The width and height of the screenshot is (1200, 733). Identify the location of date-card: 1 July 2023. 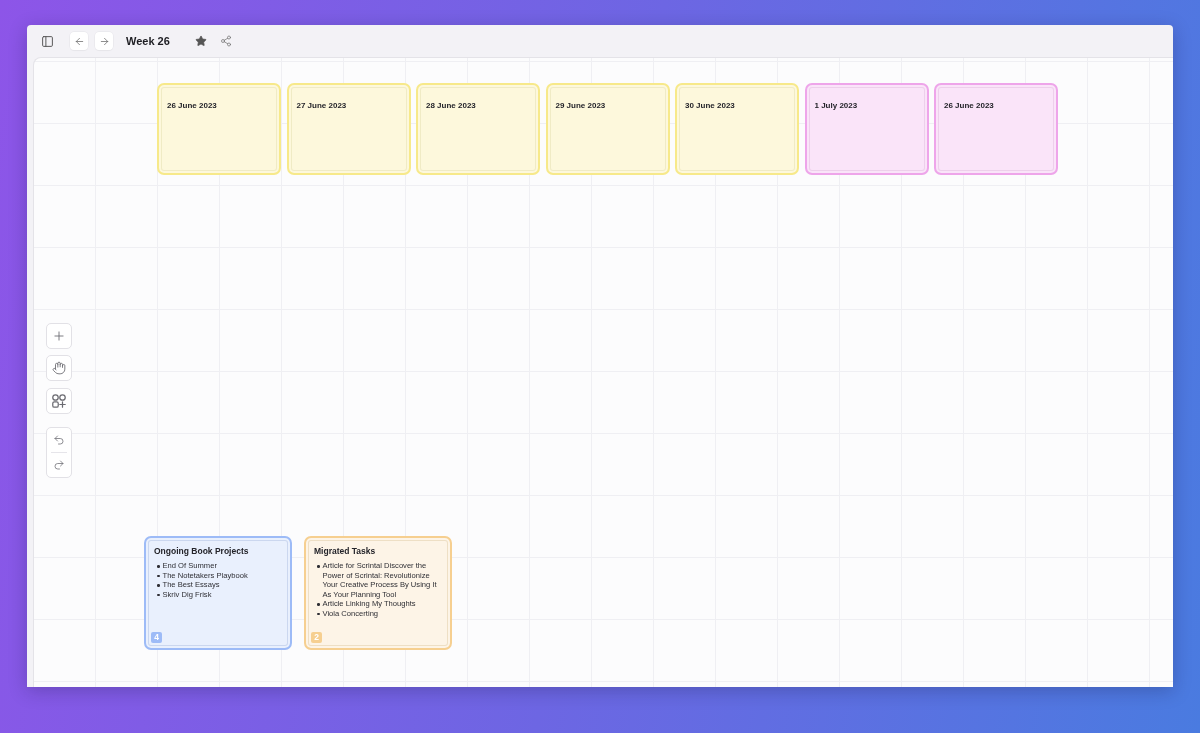
(866, 129).